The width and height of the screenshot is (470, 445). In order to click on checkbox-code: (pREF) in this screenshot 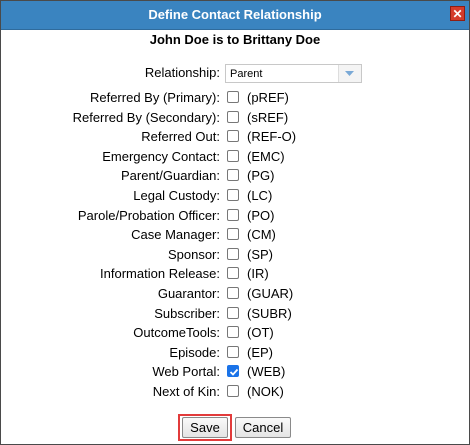, I will do `click(268, 97)`.